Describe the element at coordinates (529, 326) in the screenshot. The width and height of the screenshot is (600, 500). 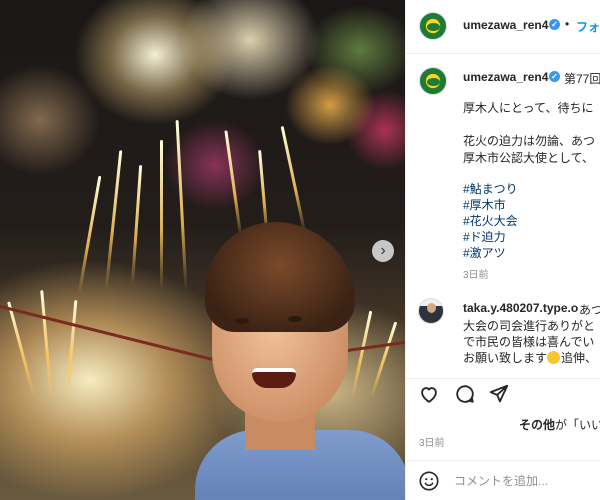
I see `comment-line: 大会の司会進行ありがと` at that location.